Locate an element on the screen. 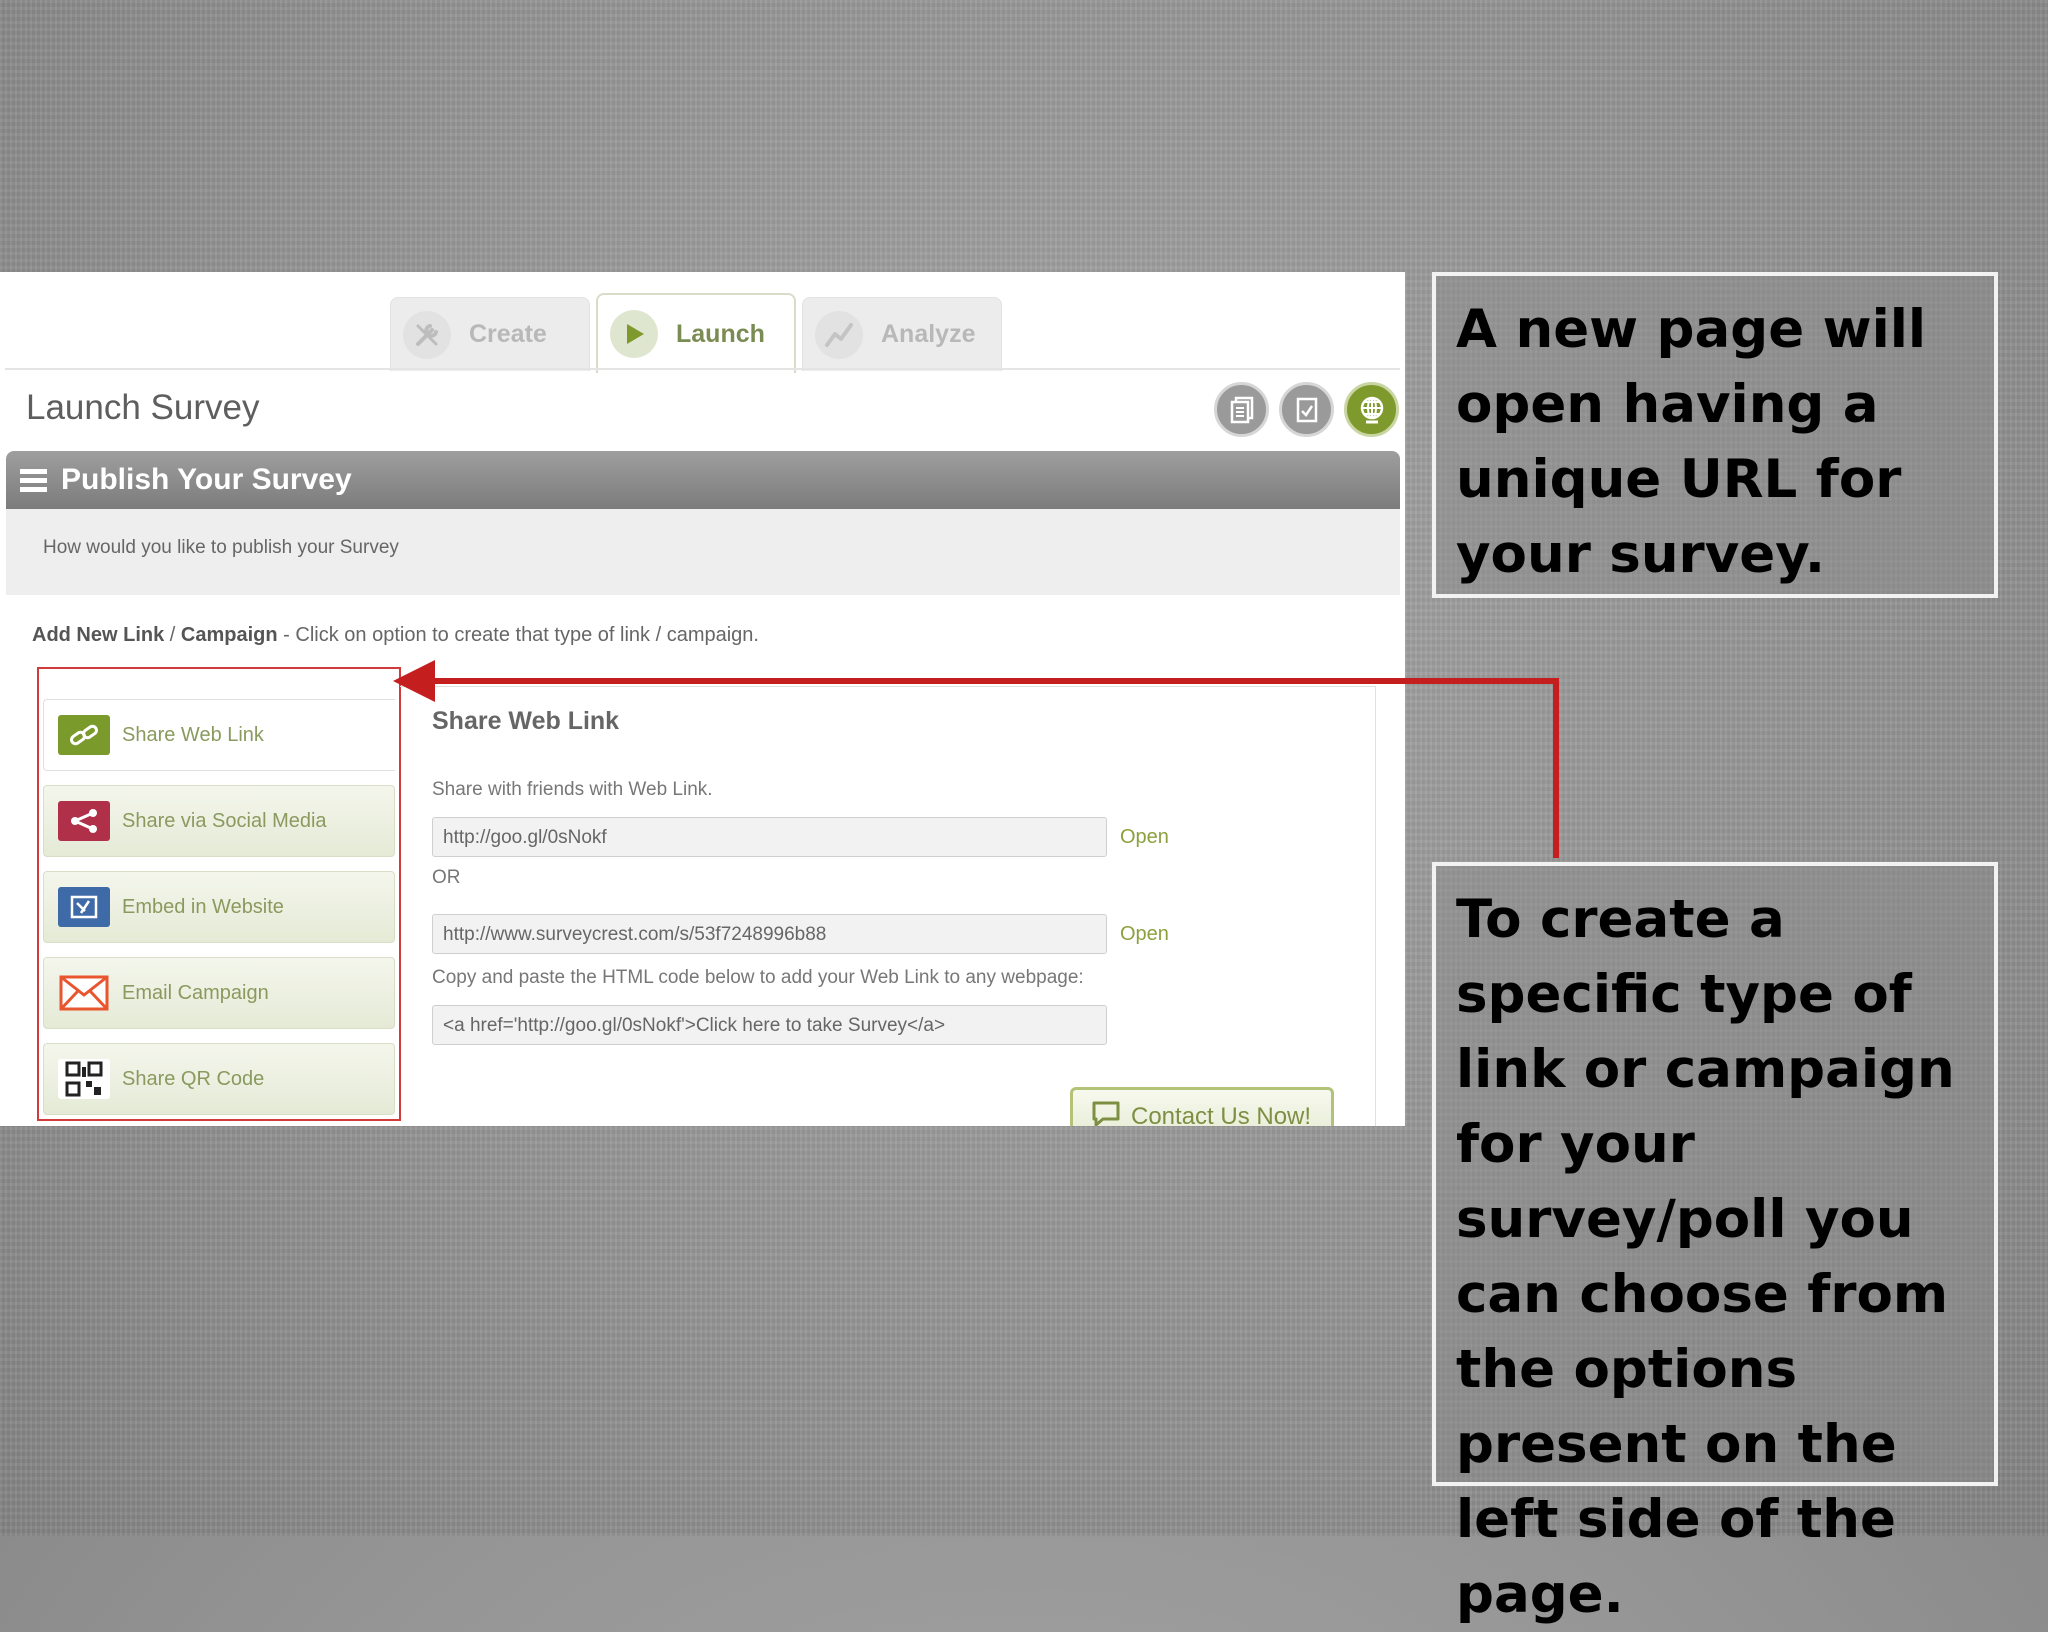  contact-us-button: Contact Us Now! is located at coordinates (1202, 1106).